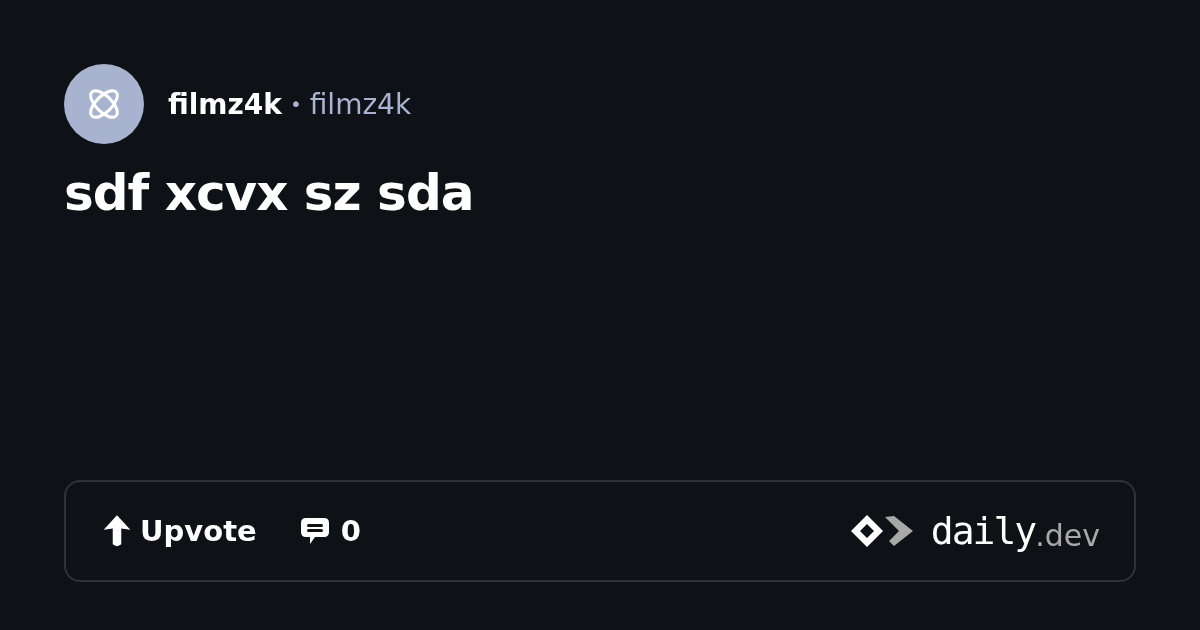  Describe the element at coordinates (329, 531) in the screenshot. I see `comments-button: 0` at that location.